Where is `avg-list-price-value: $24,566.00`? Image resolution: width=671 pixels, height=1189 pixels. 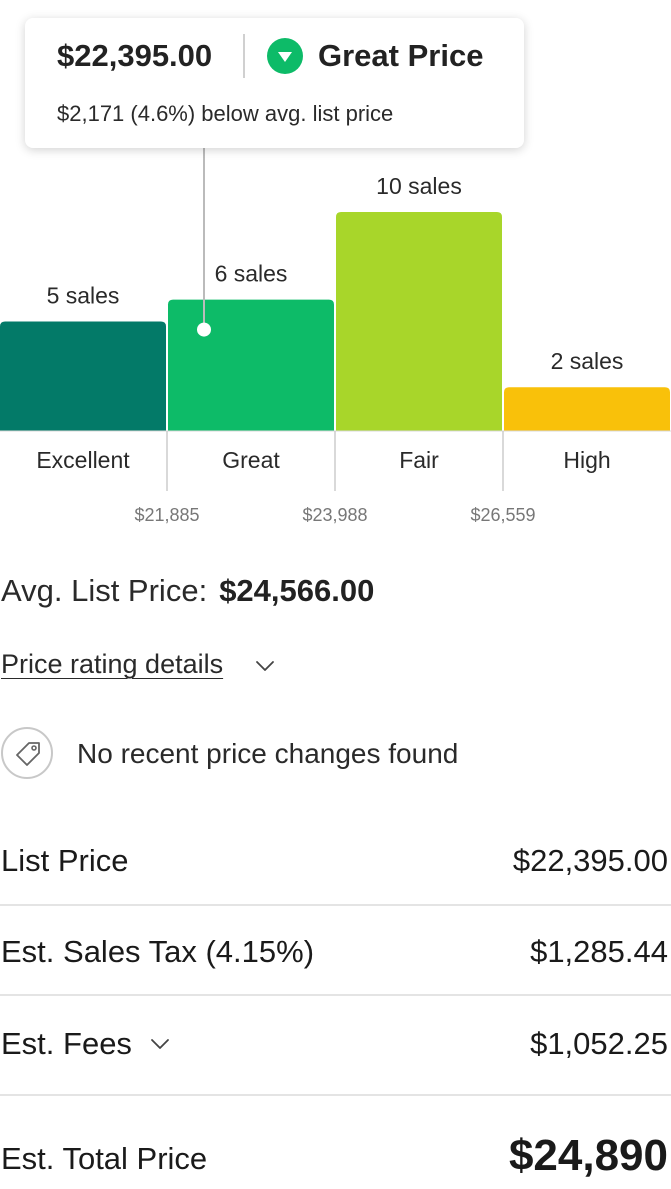 avg-list-price-value: $24,566.00 is located at coordinates (297, 590).